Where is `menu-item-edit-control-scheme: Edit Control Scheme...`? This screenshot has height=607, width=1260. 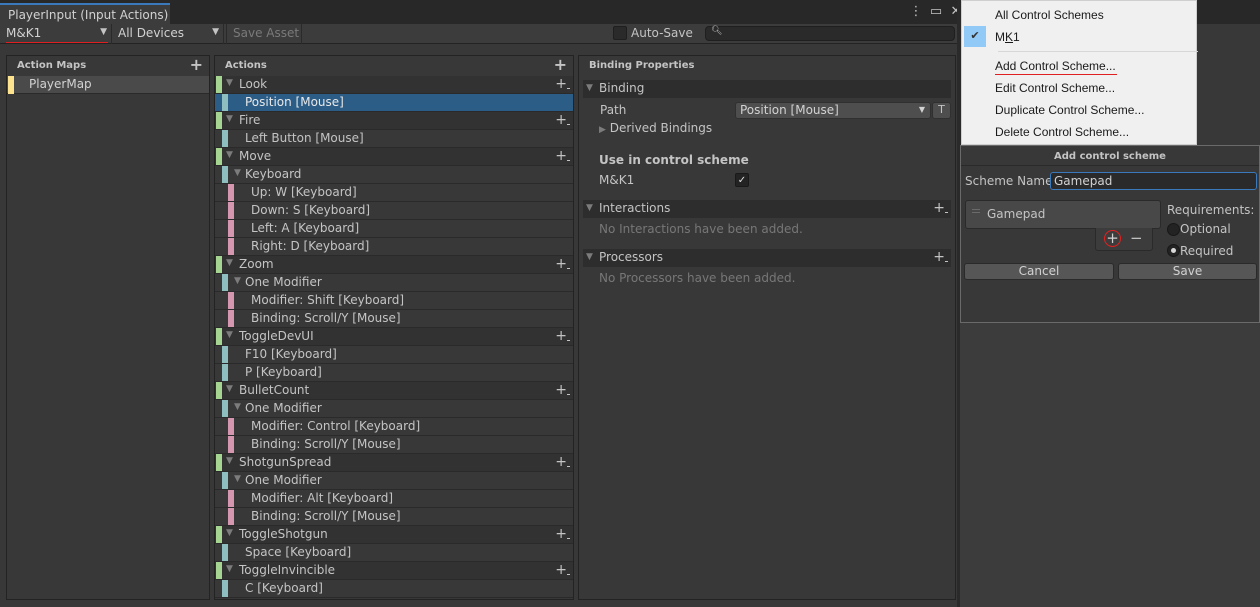
menu-item-edit-control-scheme: Edit Control Scheme... is located at coordinates (1055, 88).